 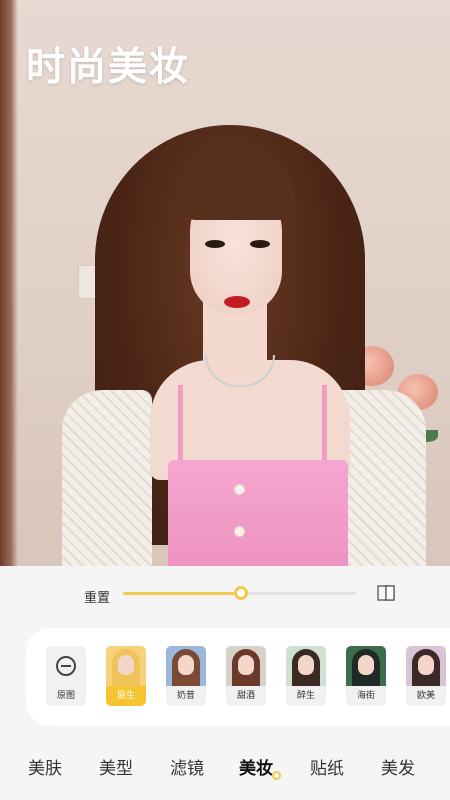 I want to click on filter-item: 原生, so click(x=126, y=676).